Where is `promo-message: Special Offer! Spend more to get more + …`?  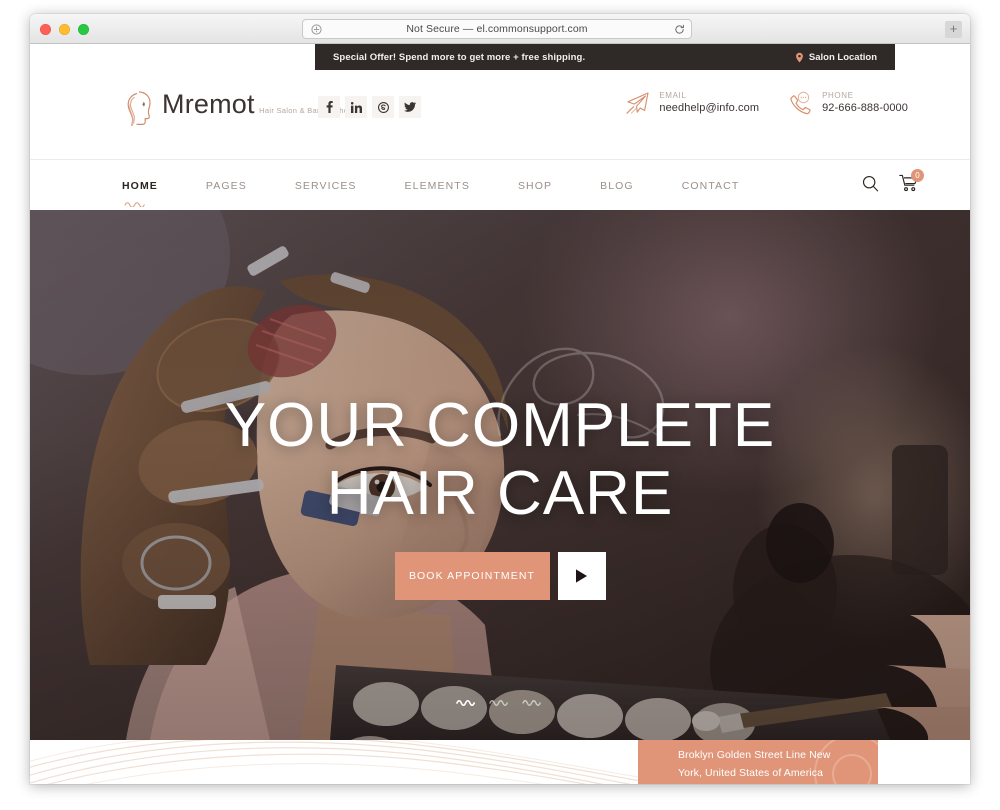
promo-message: Special Offer! Spend more to get more + … is located at coordinates (459, 57).